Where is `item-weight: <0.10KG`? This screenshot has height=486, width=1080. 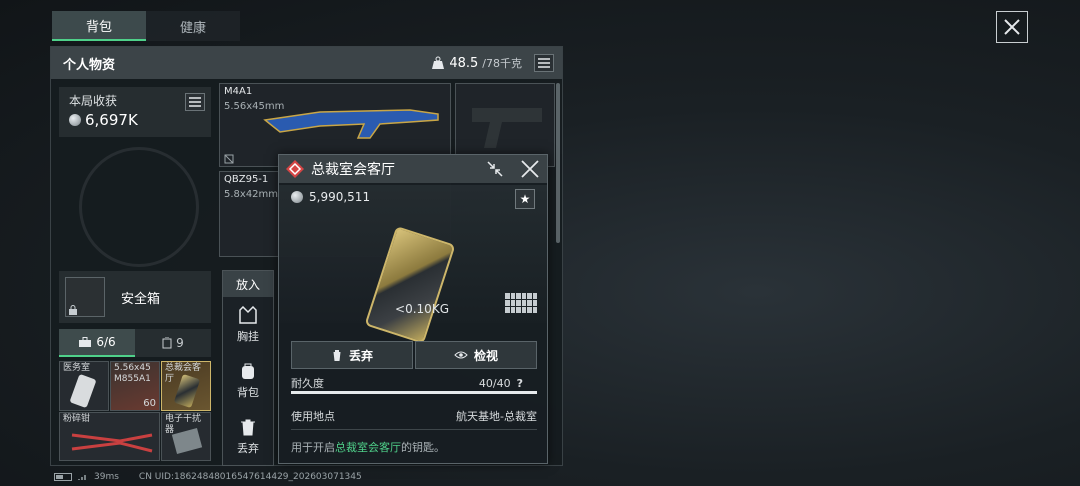
item-weight: <0.10KG is located at coordinates (422, 309).